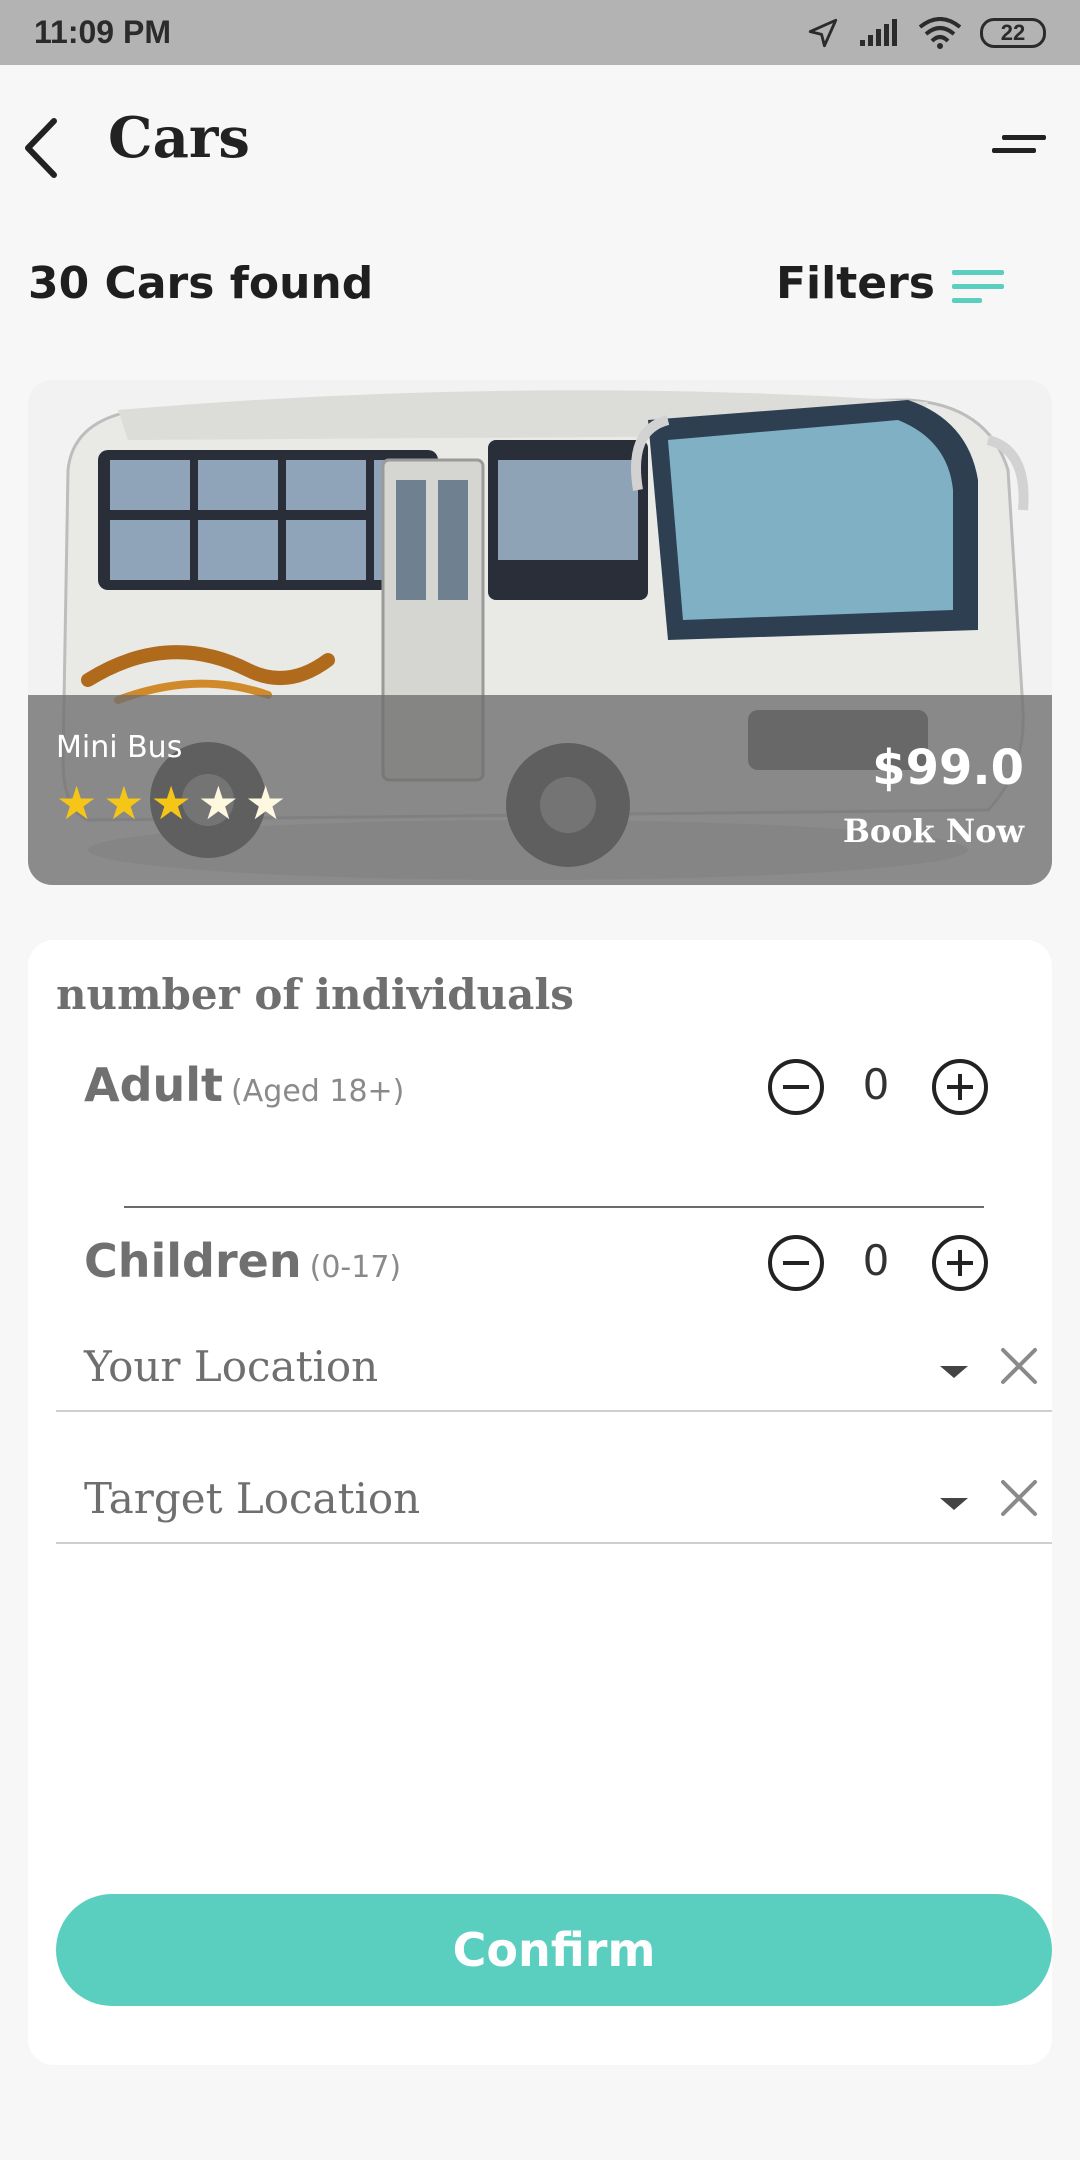  Describe the element at coordinates (554, 1950) in the screenshot. I see `confirm-button: Confirm` at that location.